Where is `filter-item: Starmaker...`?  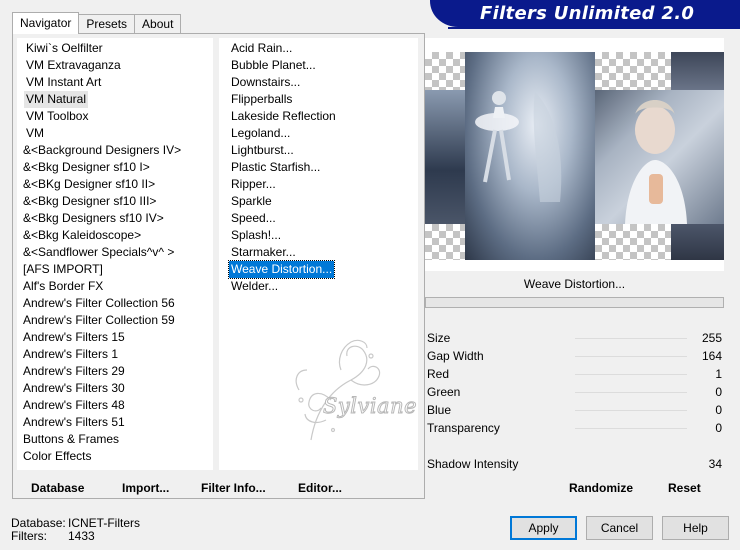
filter-item: Starmaker... is located at coordinates (263, 252).